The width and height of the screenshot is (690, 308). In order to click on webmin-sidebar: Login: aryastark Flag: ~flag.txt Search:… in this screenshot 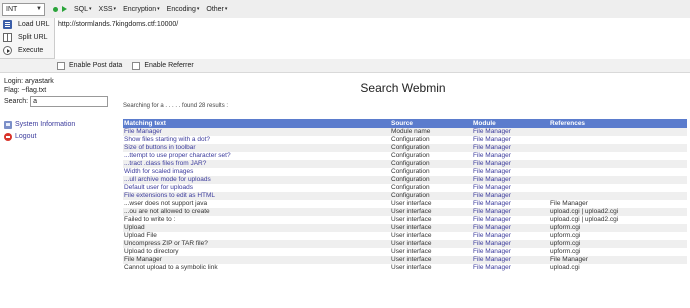, I will do `click(58, 190)`.